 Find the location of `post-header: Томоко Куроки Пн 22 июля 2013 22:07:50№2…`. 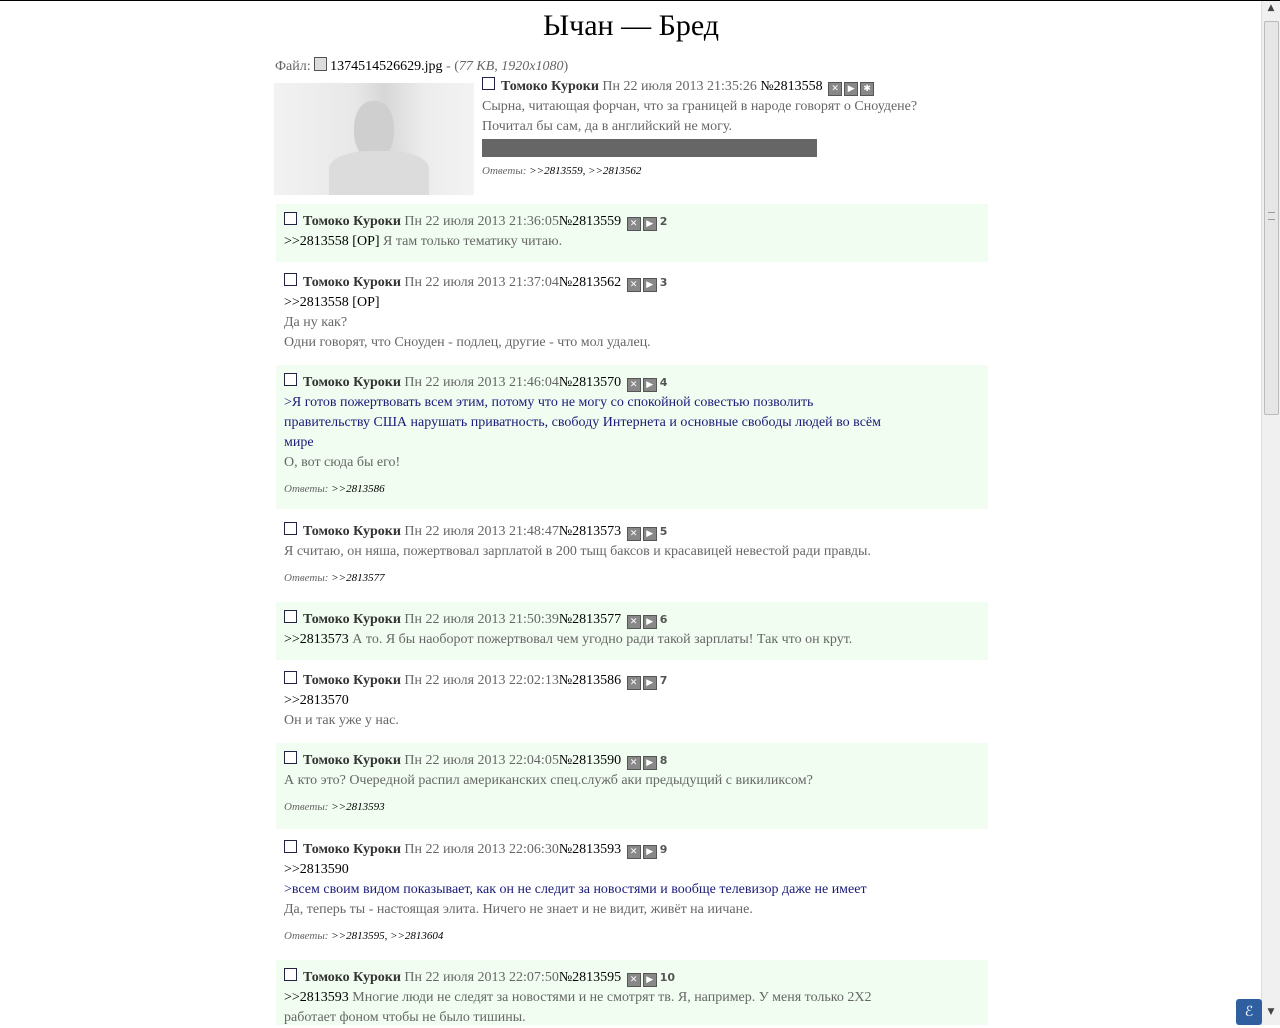

post-header: Томоко Куроки Пн 22 июля 2013 22:07:50№2… is located at coordinates (632, 978).